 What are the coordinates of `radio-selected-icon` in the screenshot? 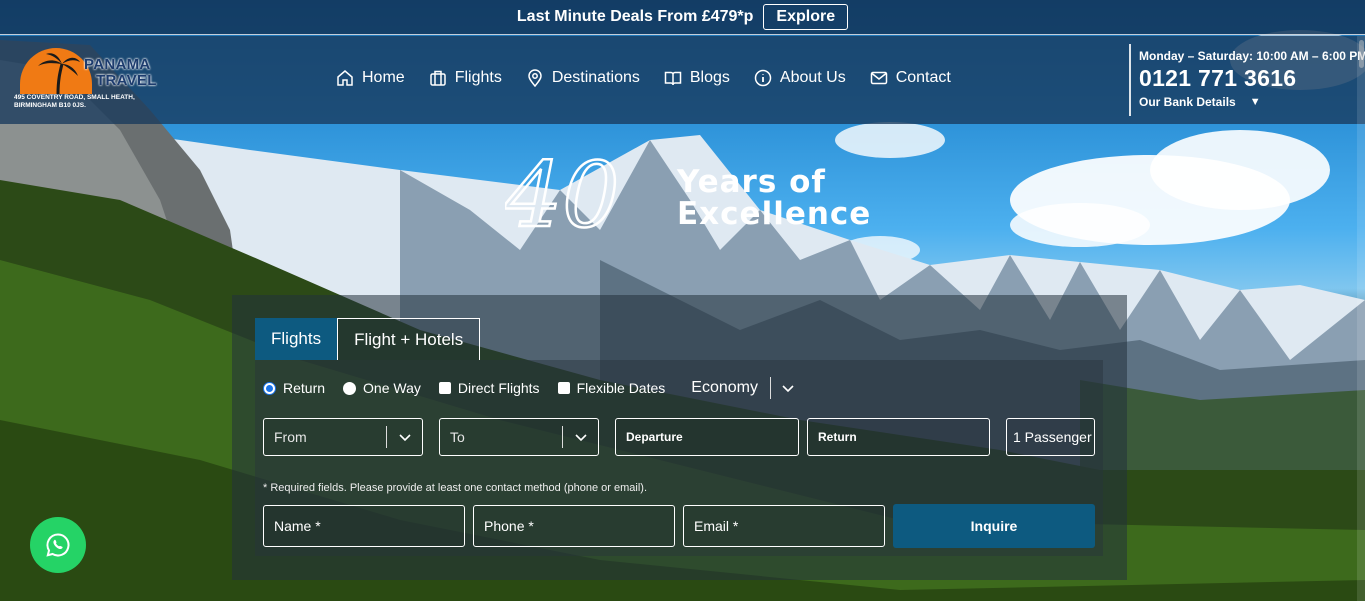 It's located at (269, 388).